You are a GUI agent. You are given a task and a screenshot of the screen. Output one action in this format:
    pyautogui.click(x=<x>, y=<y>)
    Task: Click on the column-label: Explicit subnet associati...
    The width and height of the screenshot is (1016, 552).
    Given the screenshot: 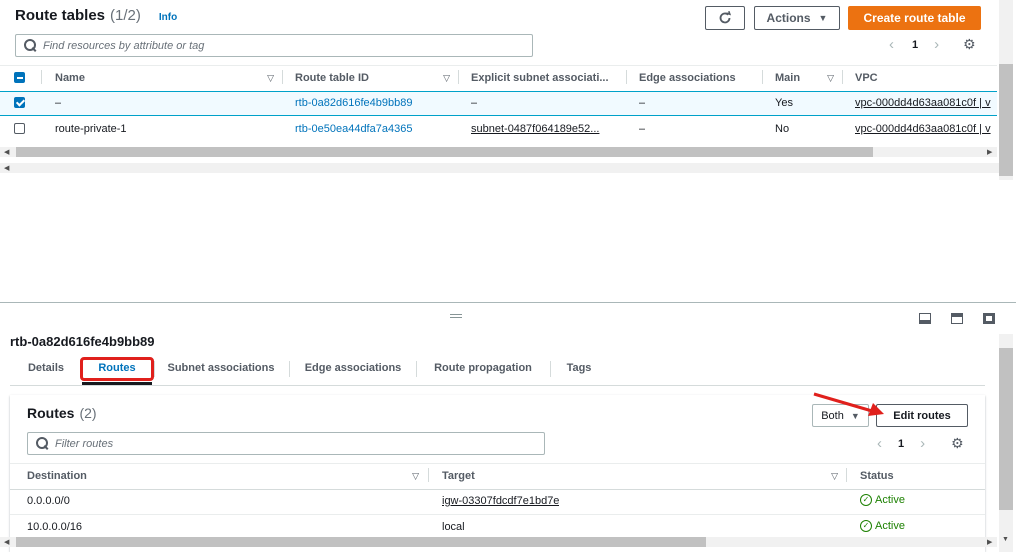 What is the action you would take?
    pyautogui.click(x=540, y=78)
    